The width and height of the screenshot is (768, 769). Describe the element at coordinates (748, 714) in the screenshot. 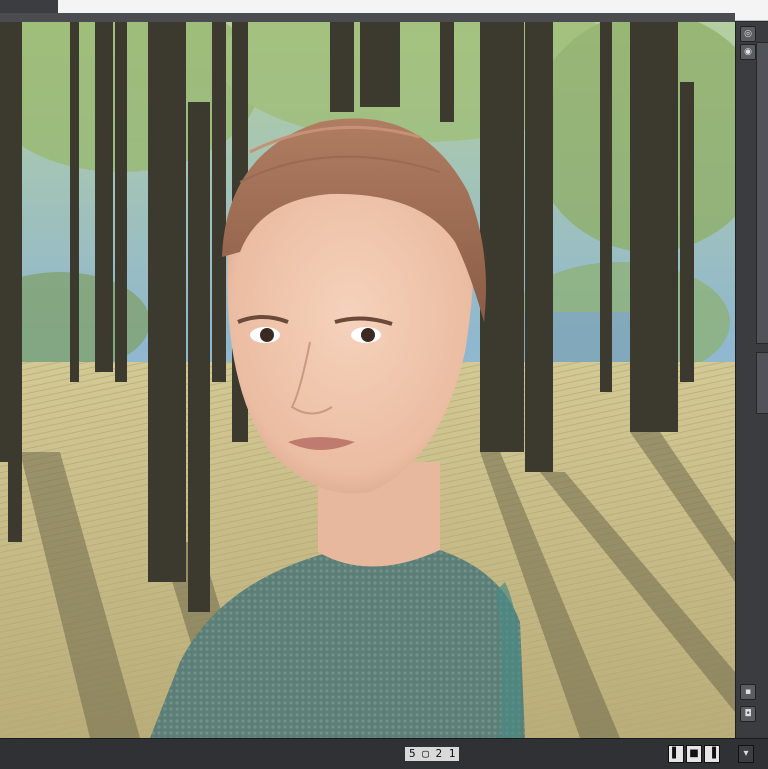

I see `settings-icon: ◘` at that location.